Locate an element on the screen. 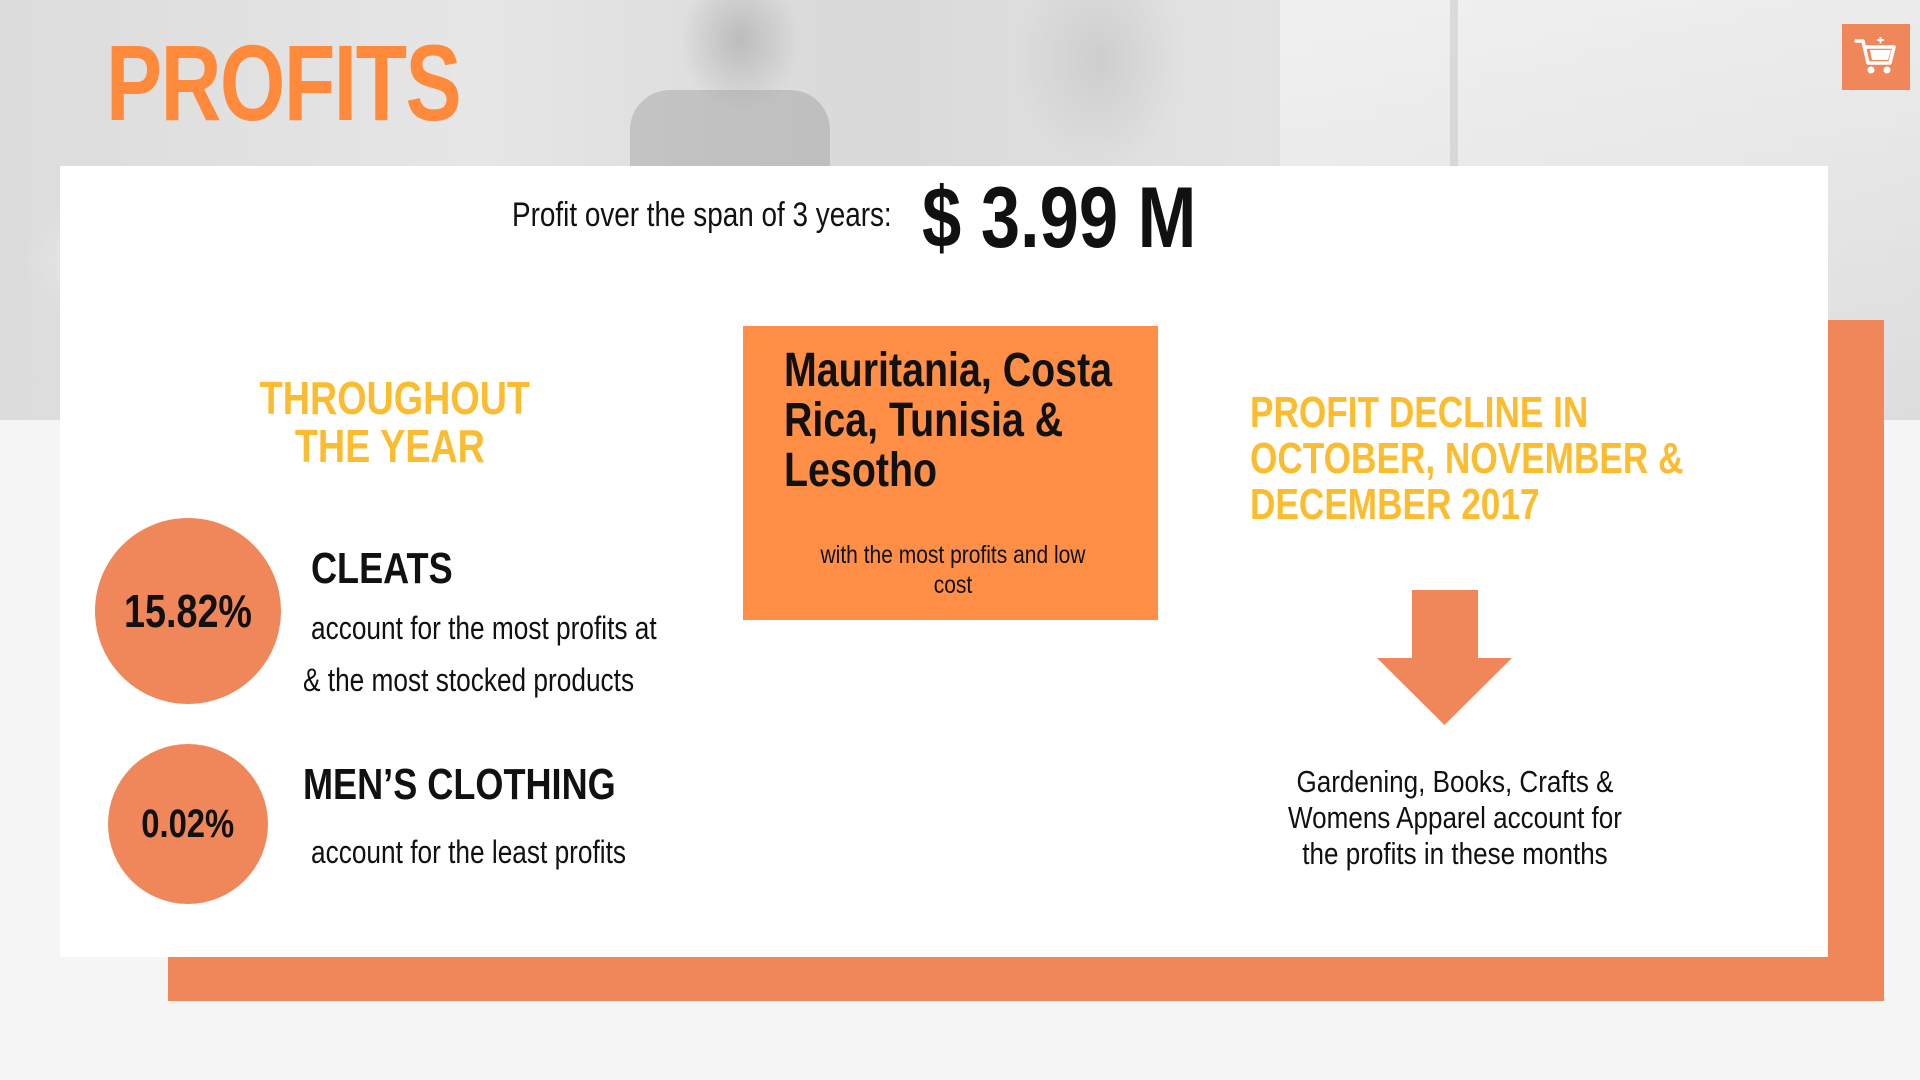 This screenshot has height=1080, width=1920. profit-summary-label: Profit over the span of 3 years: is located at coordinates (702, 215).